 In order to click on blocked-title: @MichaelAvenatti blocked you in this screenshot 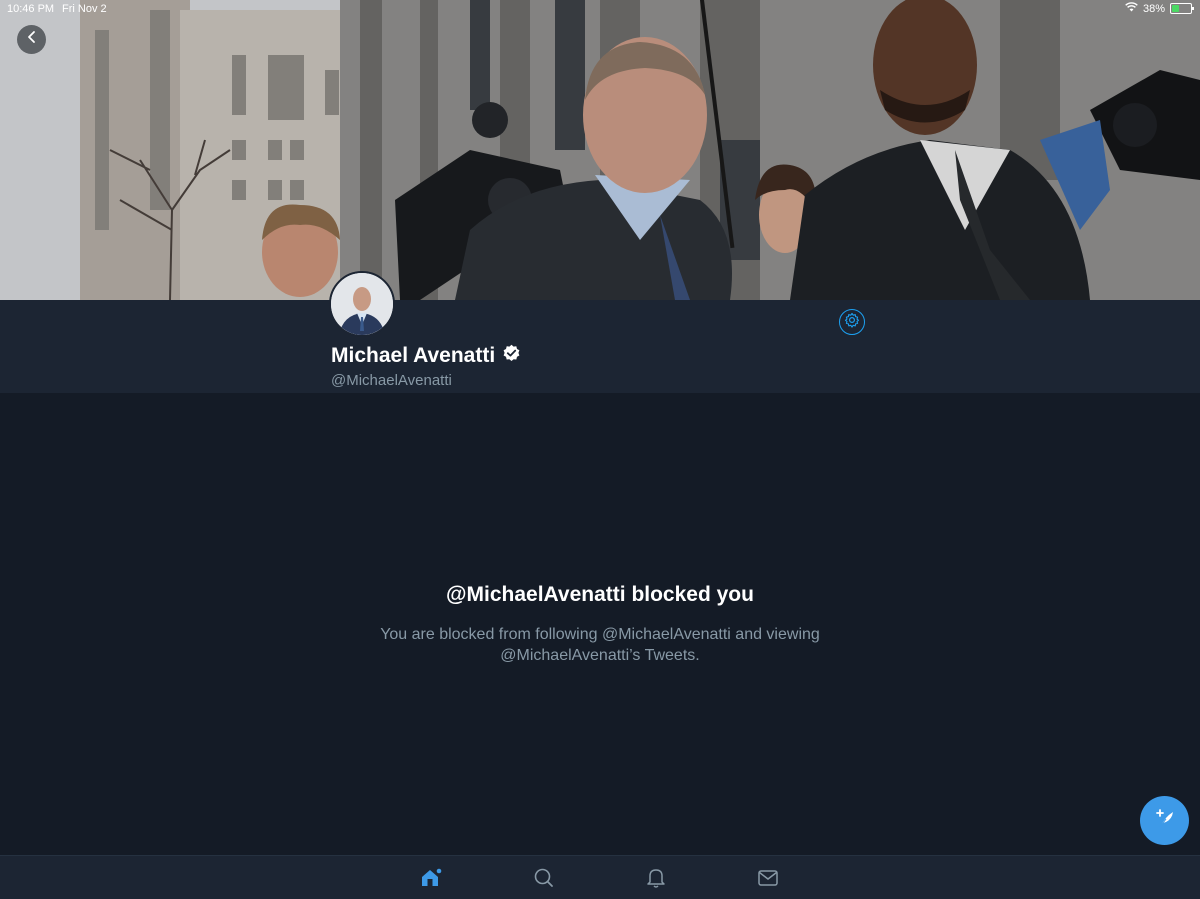, I will do `click(600, 594)`.